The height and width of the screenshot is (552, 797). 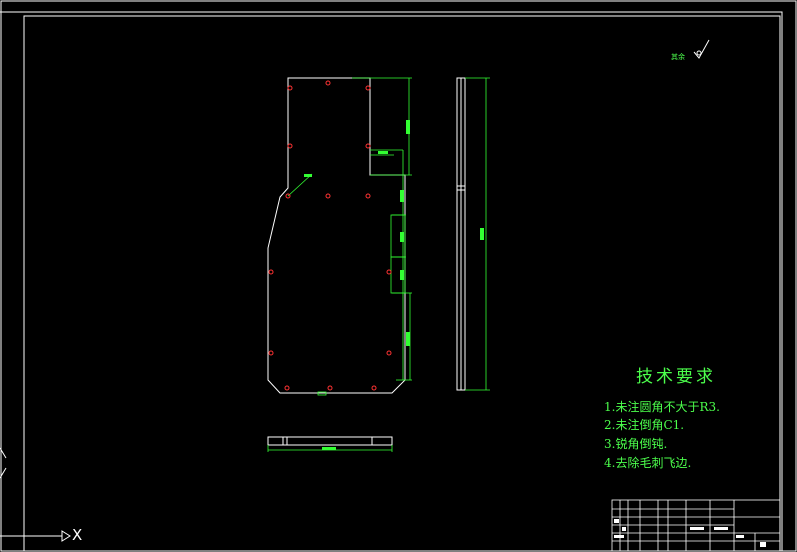 What do you see at coordinates (35, 494) in the screenshot?
I see `ucs-axis-icon` at bounding box center [35, 494].